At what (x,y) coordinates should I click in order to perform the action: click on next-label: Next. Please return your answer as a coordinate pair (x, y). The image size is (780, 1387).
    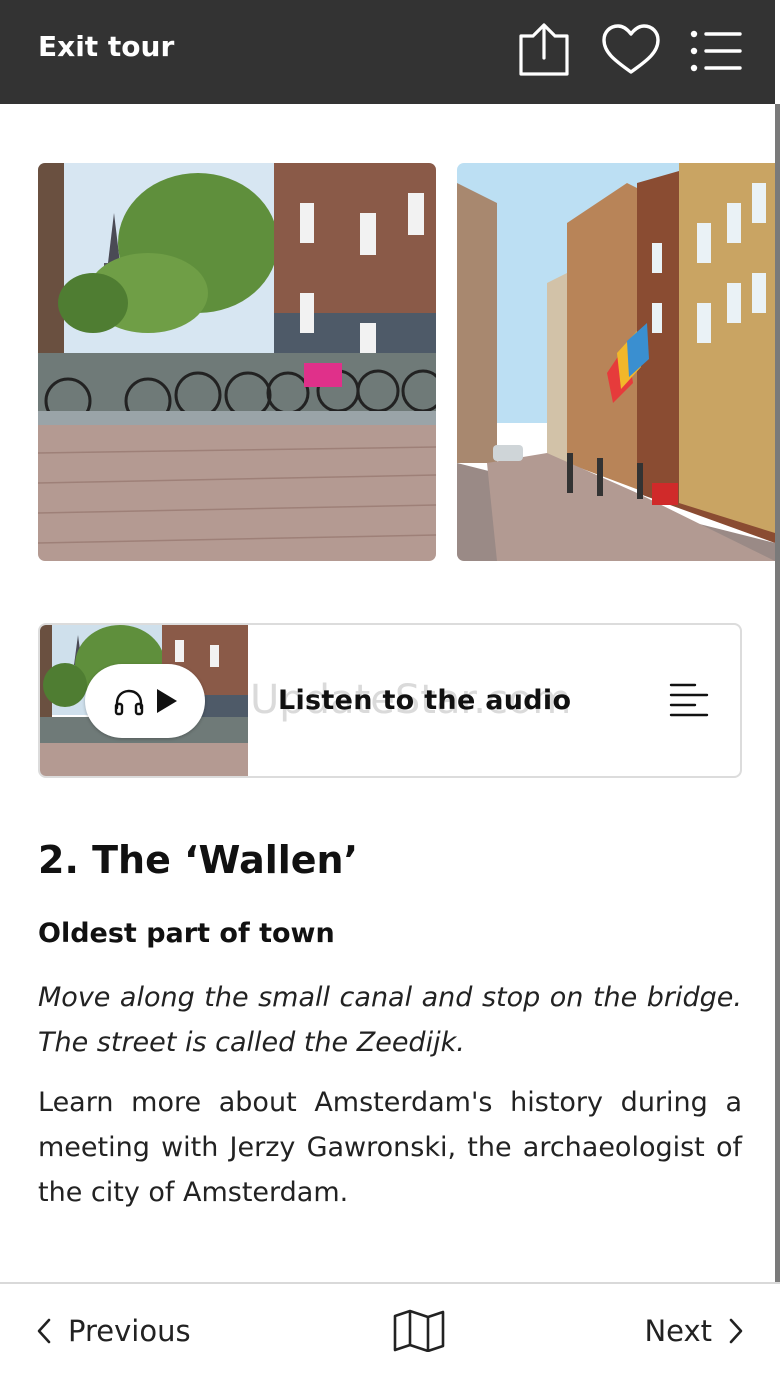
    Looking at the image, I should click on (678, 1331).